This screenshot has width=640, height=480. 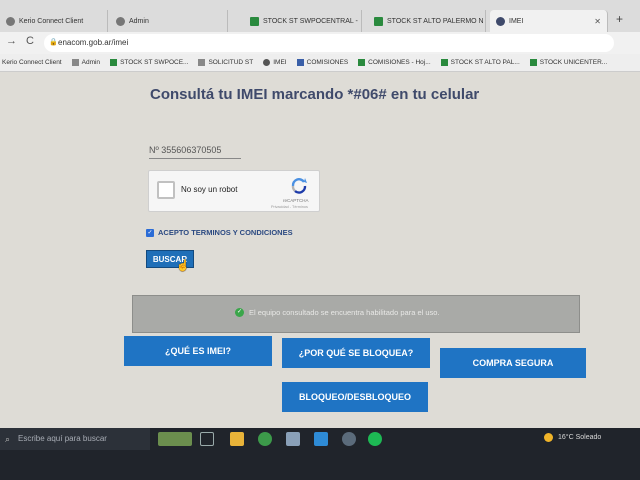 What do you see at coordinates (195, 150) in the screenshot?
I see `imei-input: Nº 355606370505` at bounding box center [195, 150].